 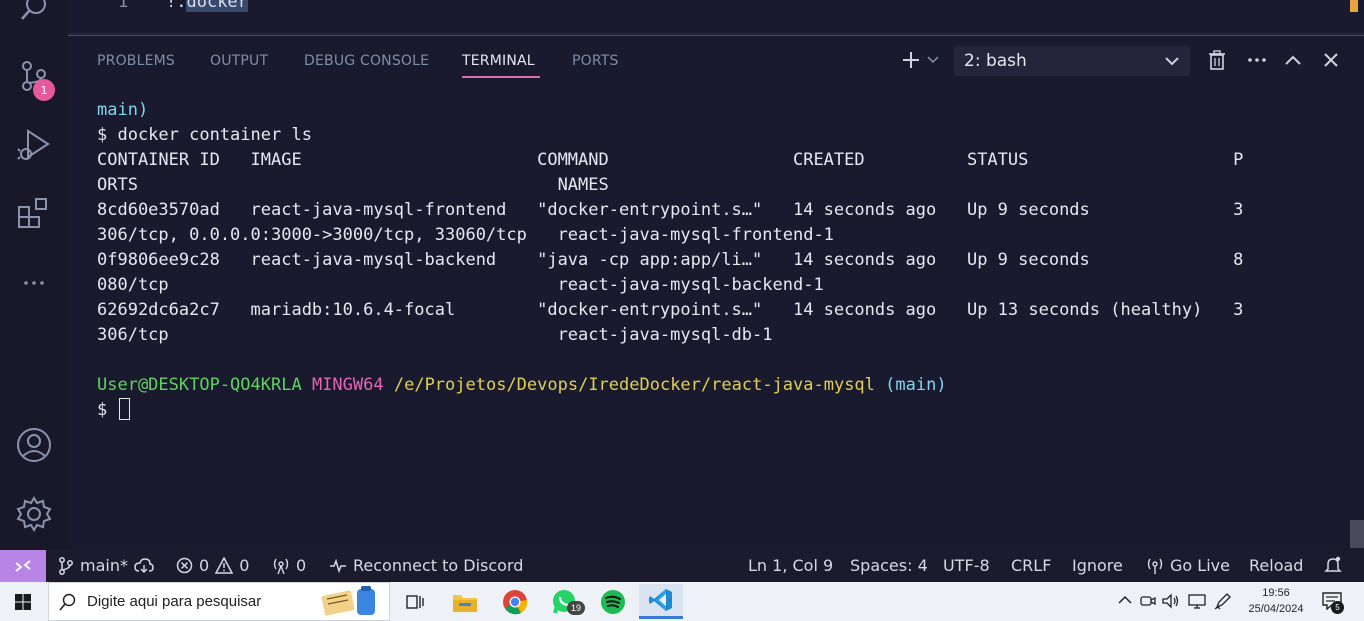 I want to click on cursor-position-label: Ln 1, Col 9, so click(x=791, y=565).